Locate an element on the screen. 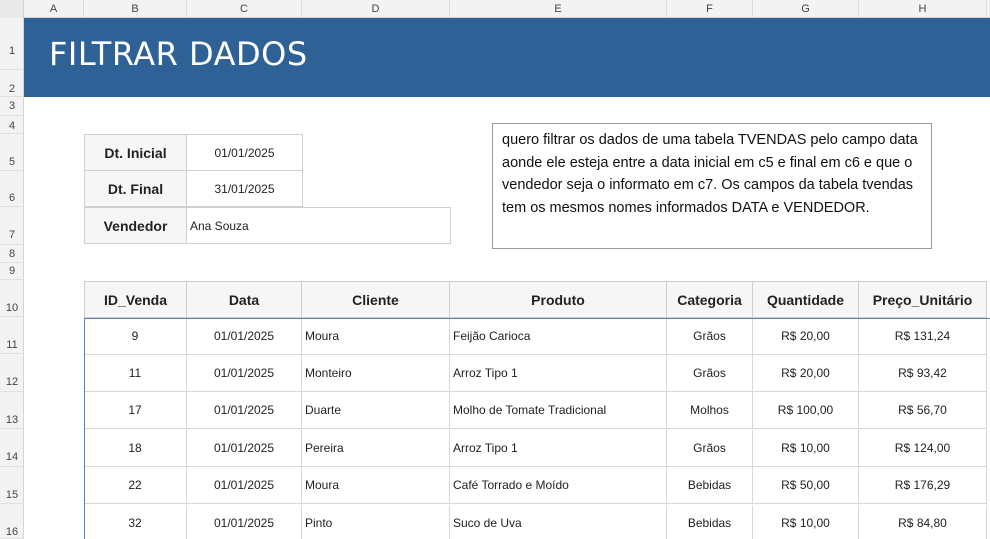 The width and height of the screenshot is (990, 539). cell-preco-unitario: R$ 131,24 is located at coordinates (923, 336).